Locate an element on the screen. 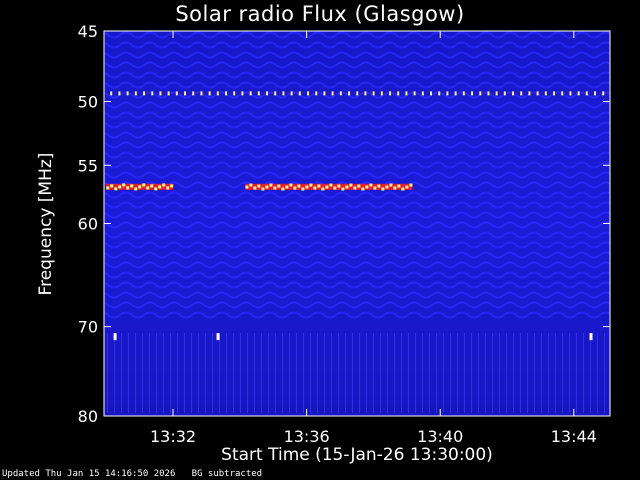 The height and width of the screenshot is (480, 640). y-tick-label: 70 is located at coordinates (88, 327).